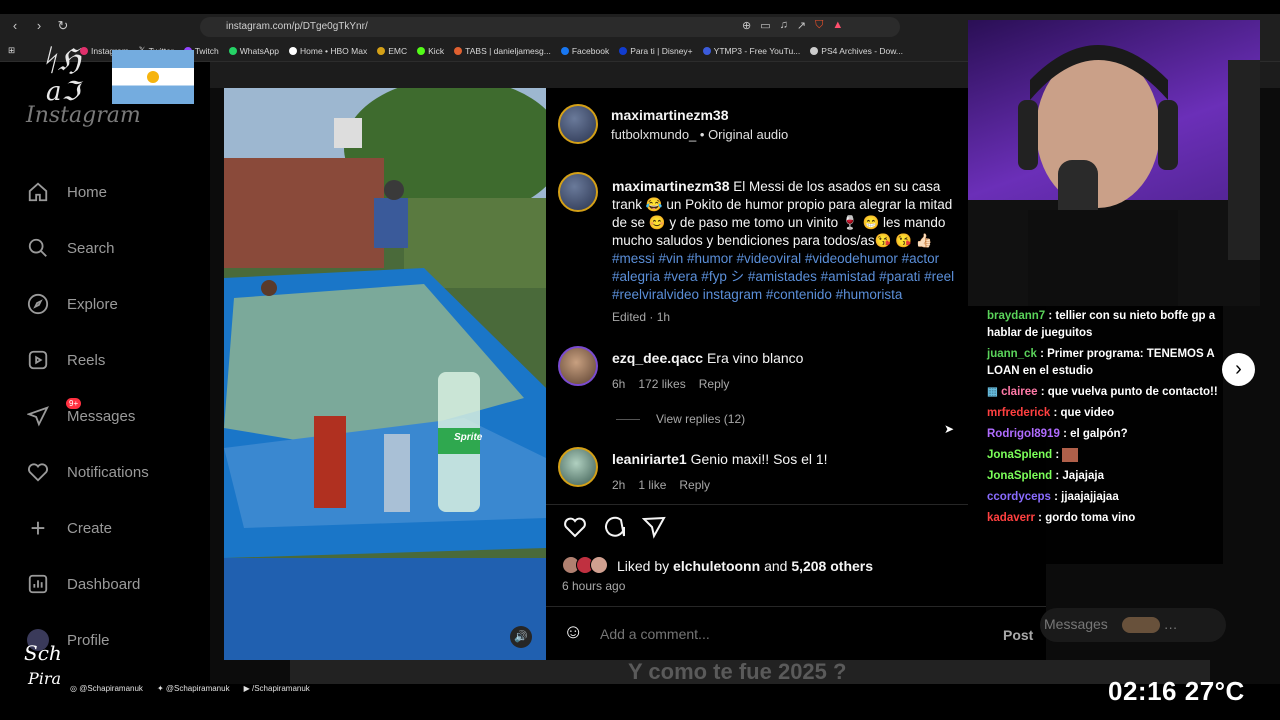  Describe the element at coordinates (590, 50) in the screenshot. I see `bookmark-label: Facebook` at that location.